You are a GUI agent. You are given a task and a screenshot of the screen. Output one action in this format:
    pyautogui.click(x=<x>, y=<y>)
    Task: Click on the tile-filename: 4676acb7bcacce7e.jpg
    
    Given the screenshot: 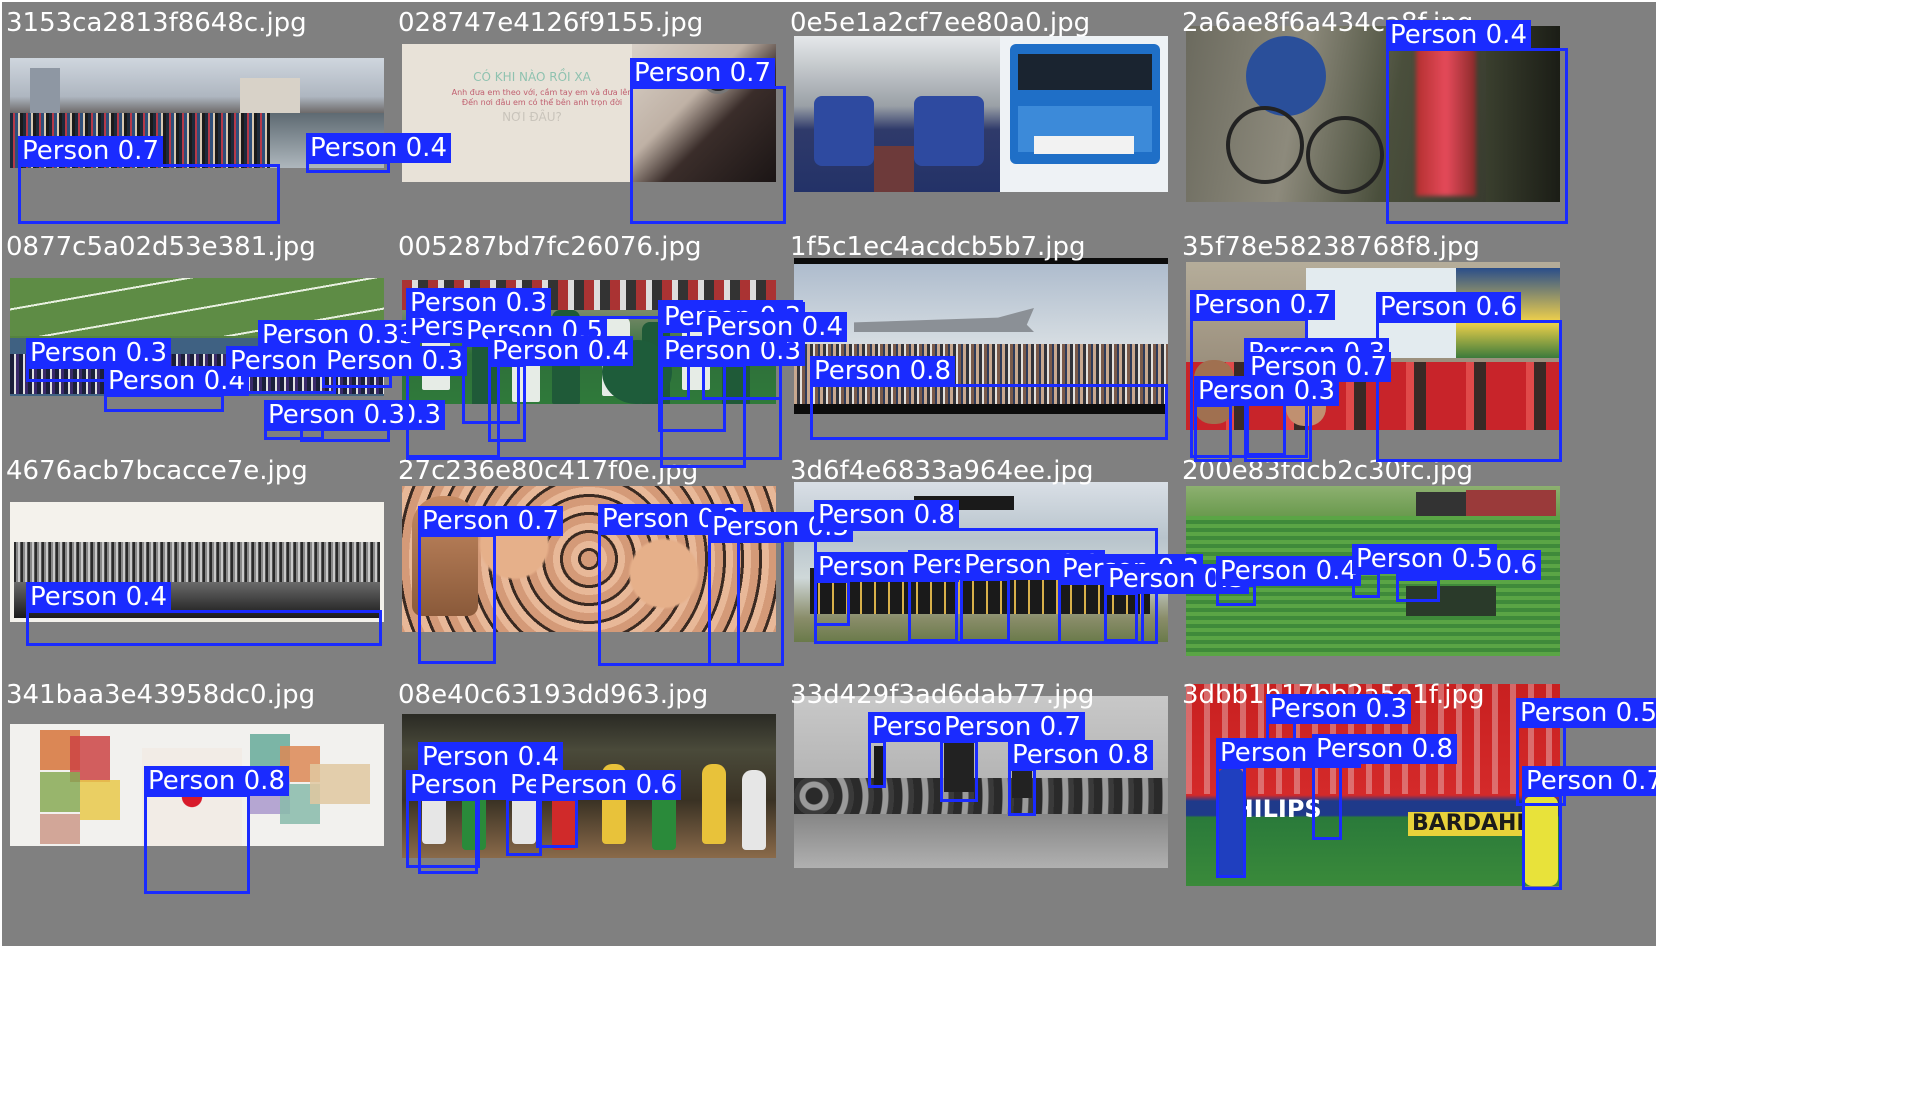 What is the action you would take?
    pyautogui.click(x=157, y=471)
    